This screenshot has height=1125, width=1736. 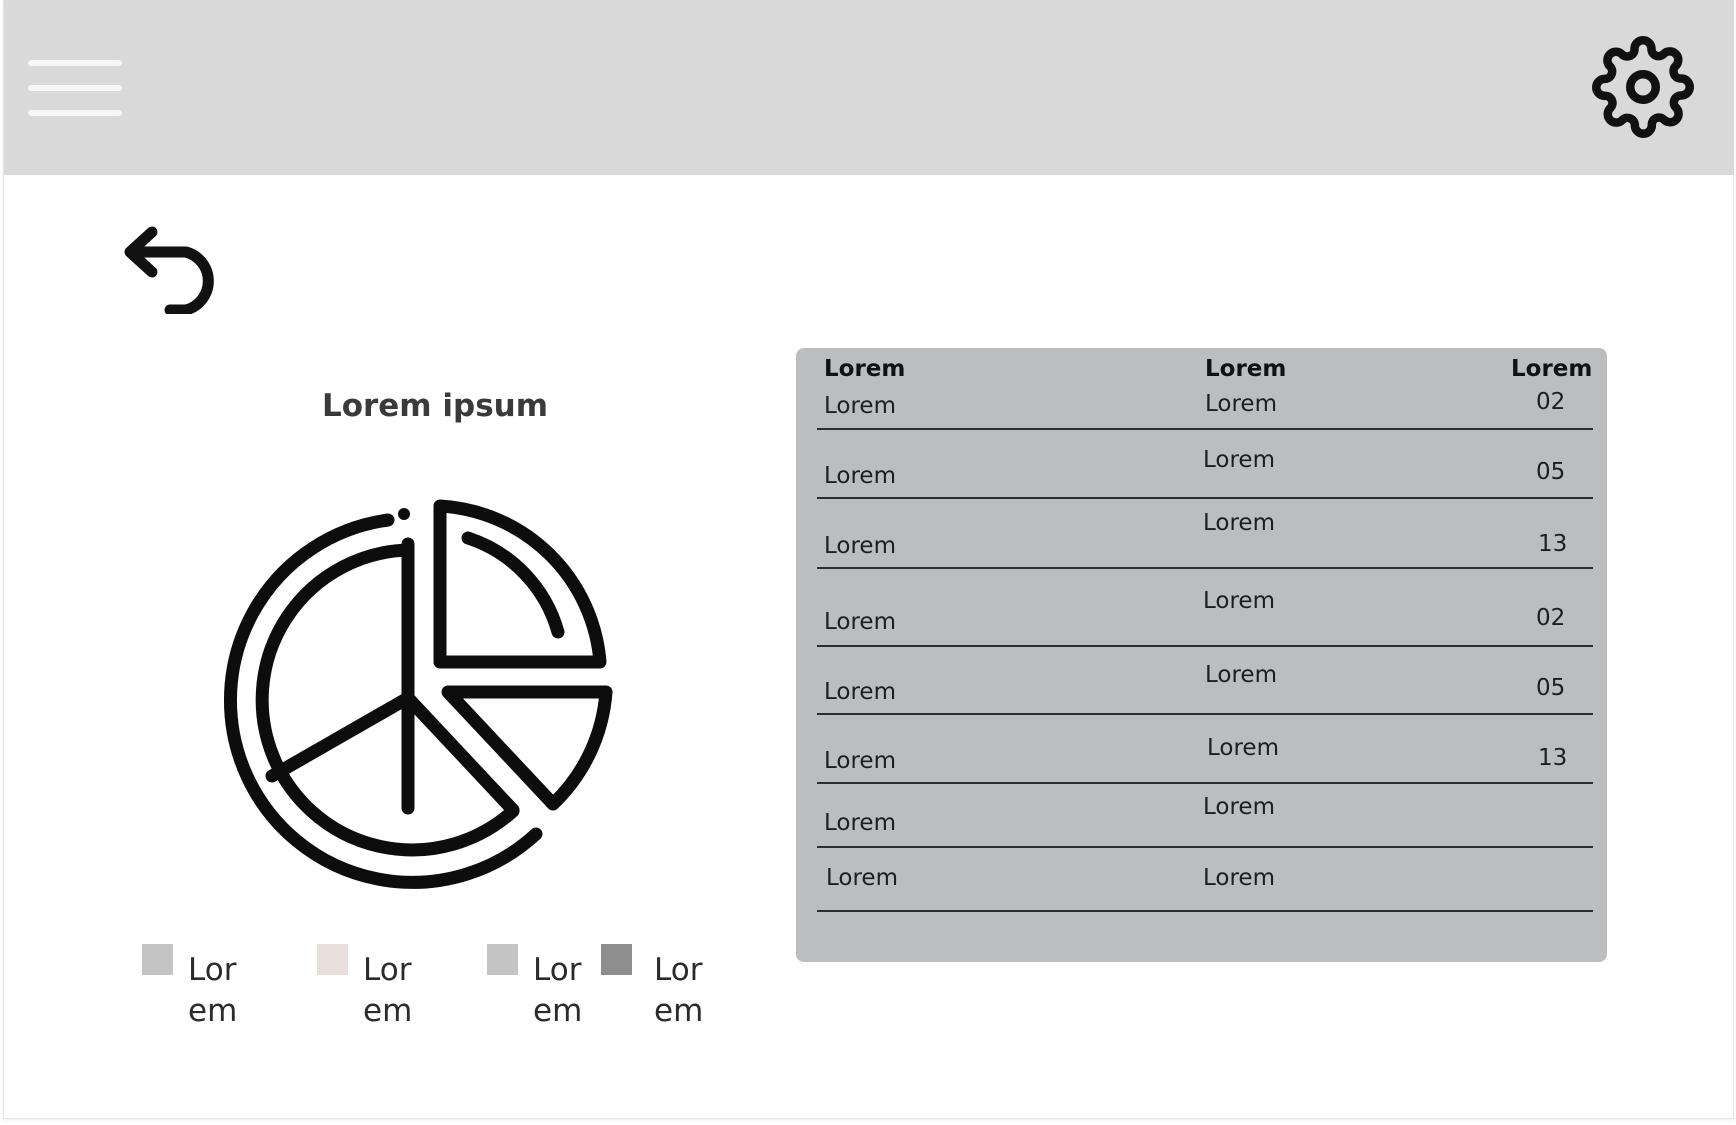 I want to click on table-header-col-2: Lorem, so click(x=1246, y=369).